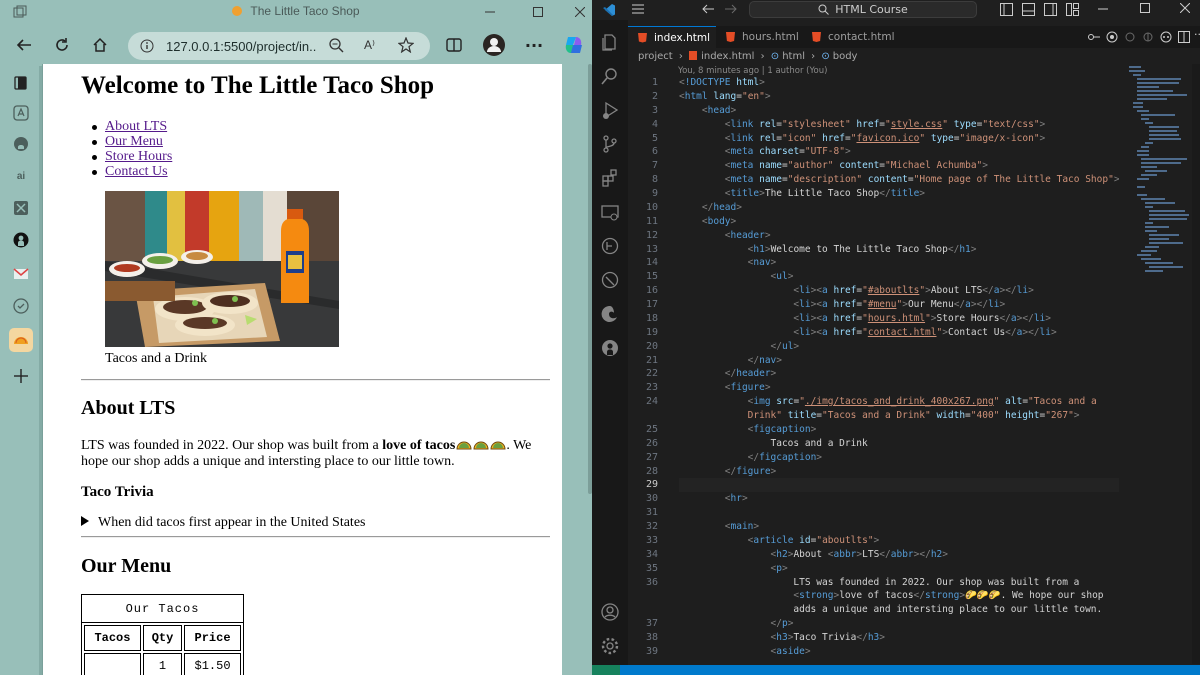 The image size is (1200, 675). I want to click on refresh-button, so click(62, 45).